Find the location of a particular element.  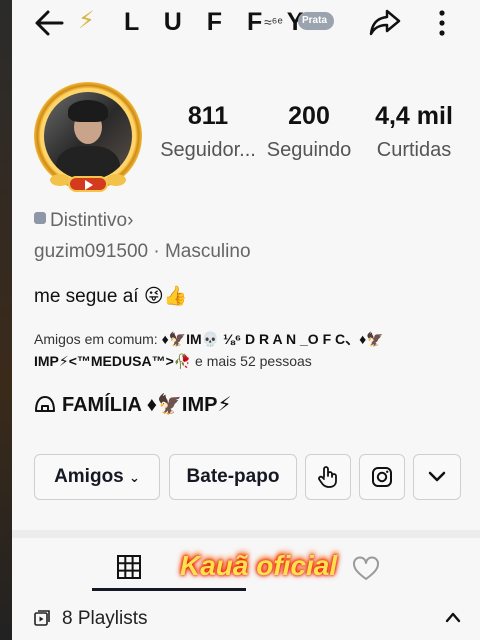

mutual-names-2: IMP⚡<™MEDUSA™>🥀 is located at coordinates (113, 361).